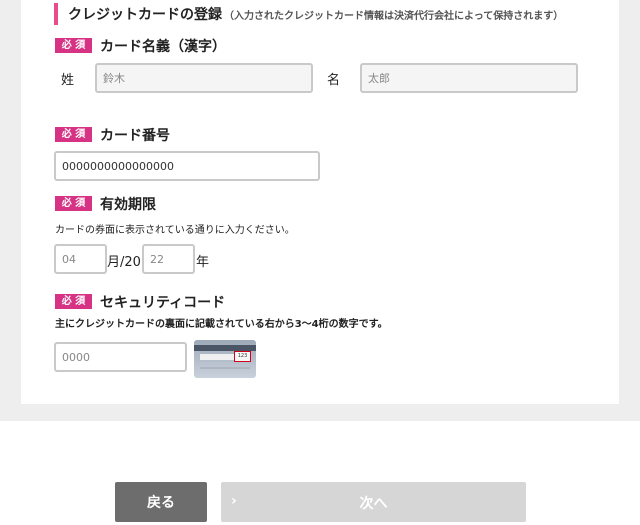 This screenshot has height=525, width=640. I want to click on next-button: › 次へ, so click(373, 502).